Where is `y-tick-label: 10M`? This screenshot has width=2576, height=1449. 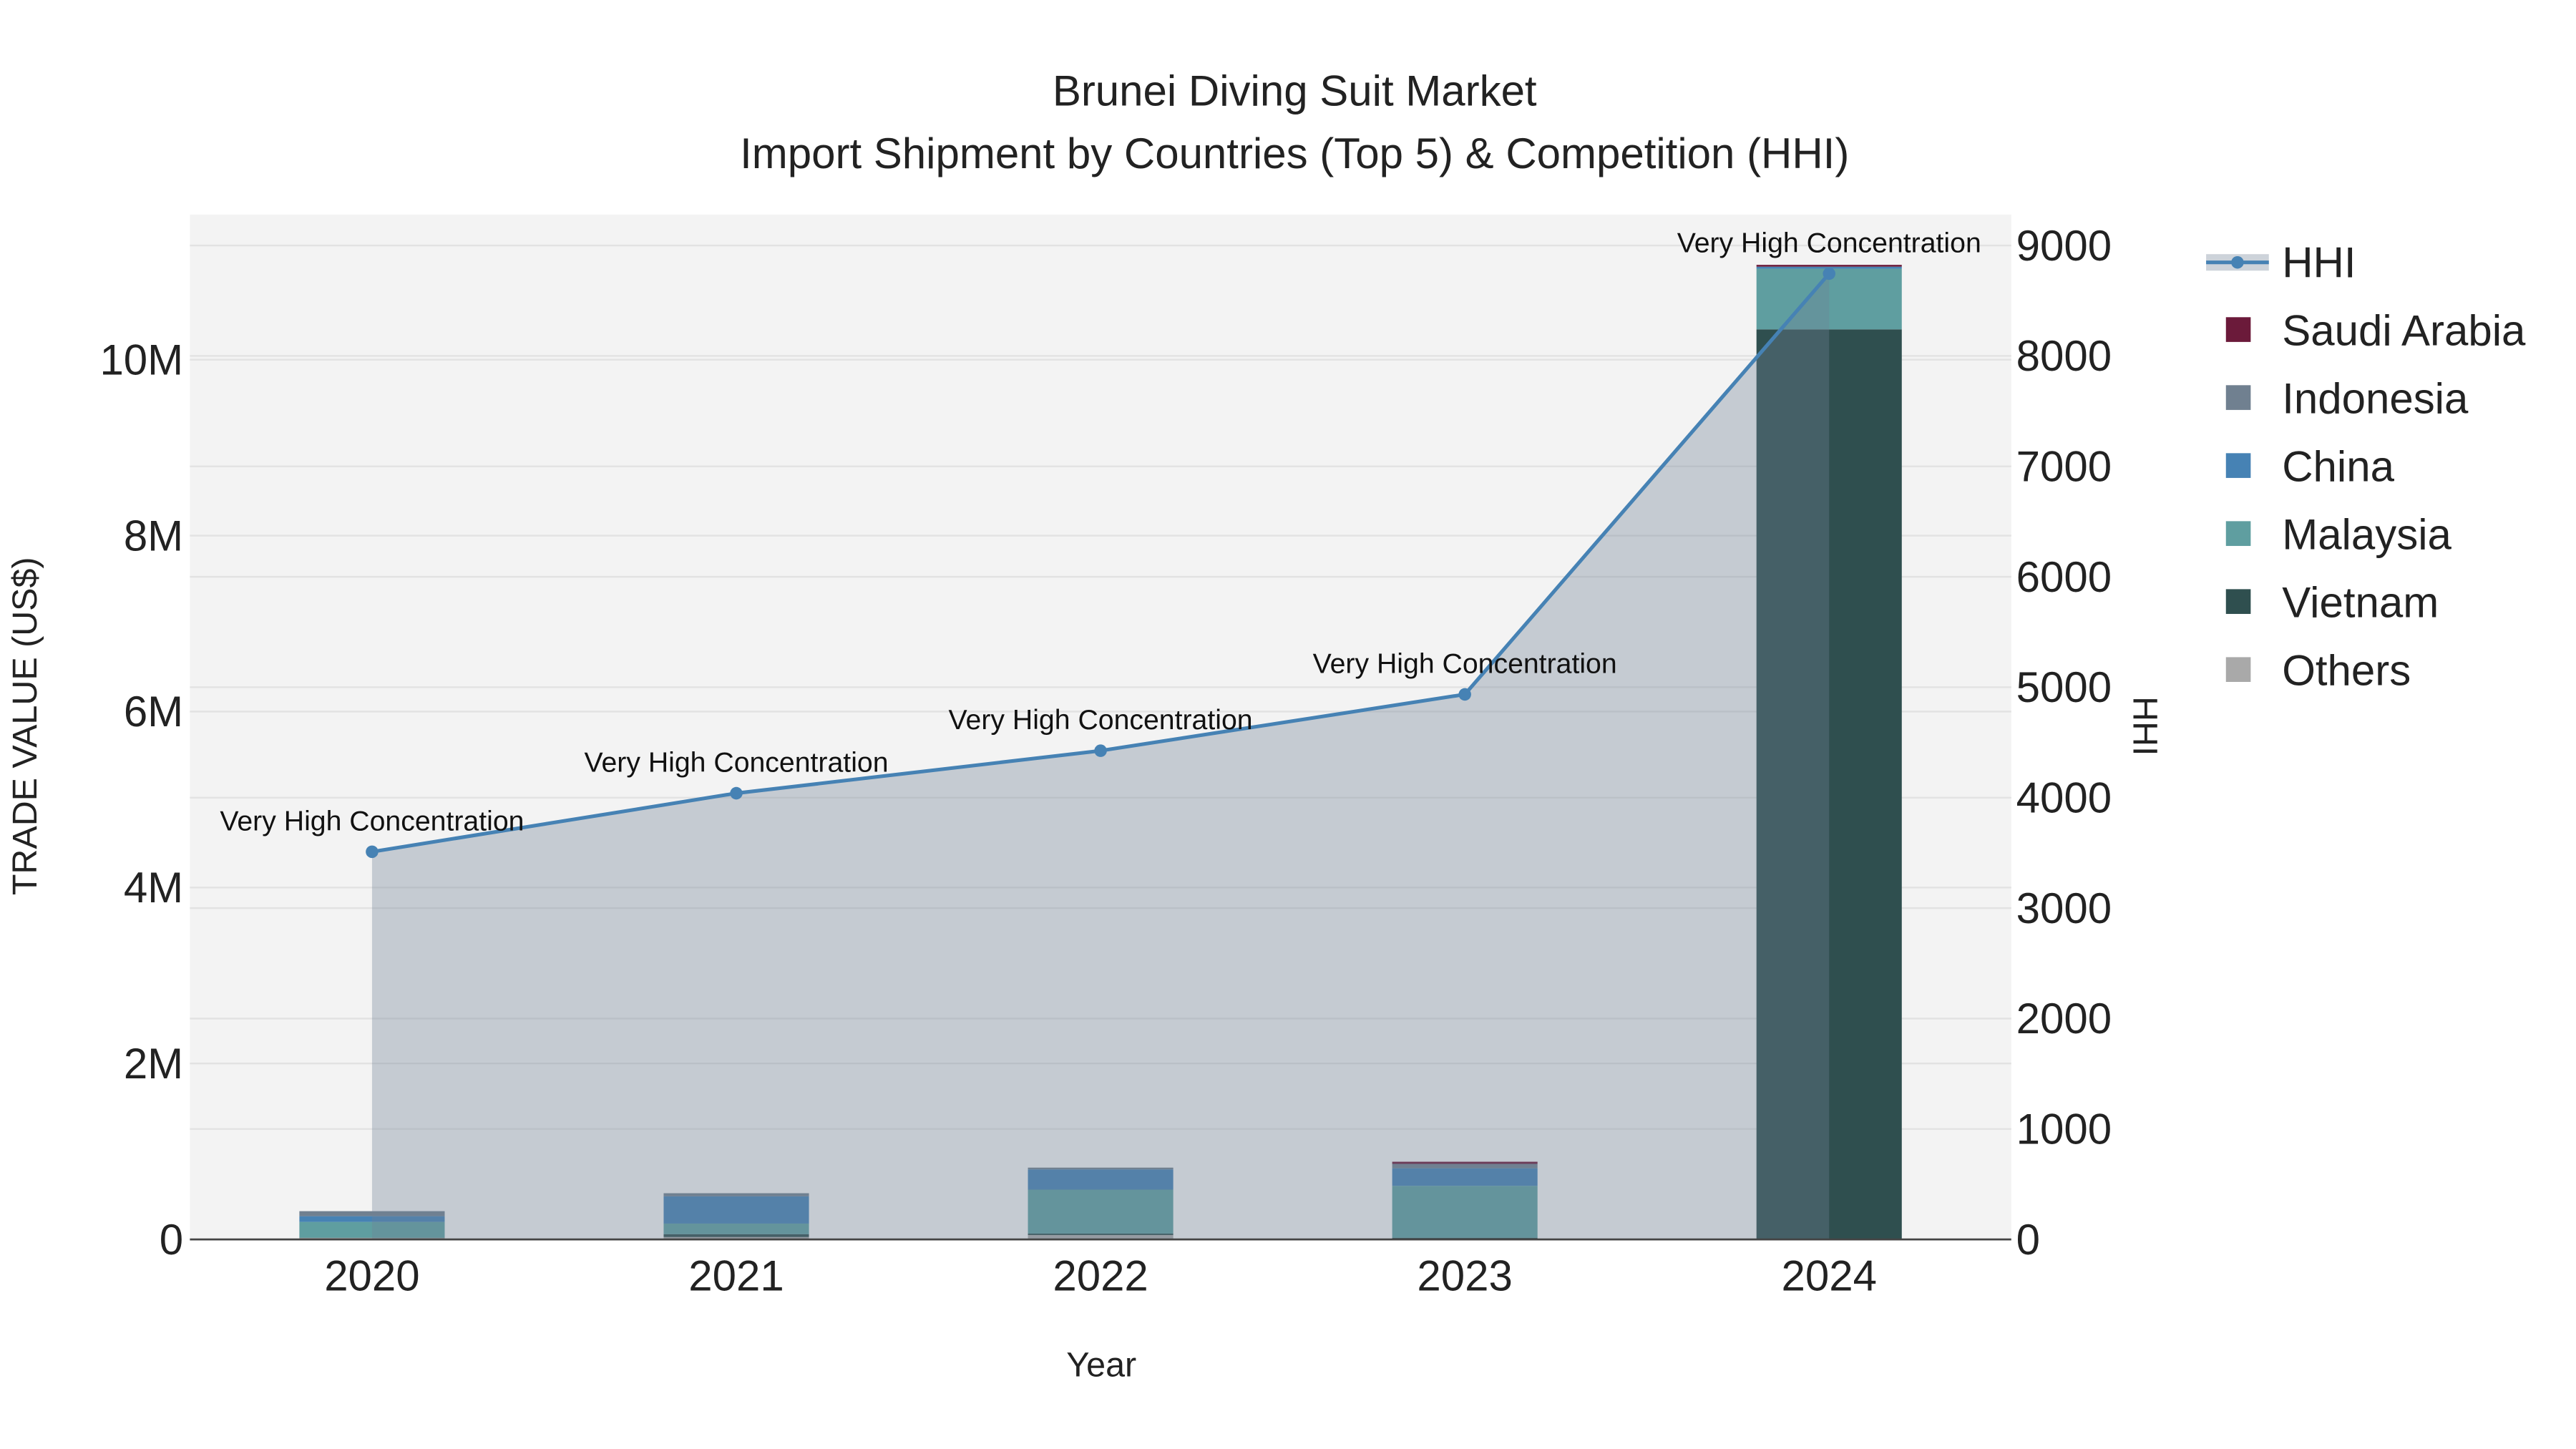
y-tick-label: 10M is located at coordinates (141, 360).